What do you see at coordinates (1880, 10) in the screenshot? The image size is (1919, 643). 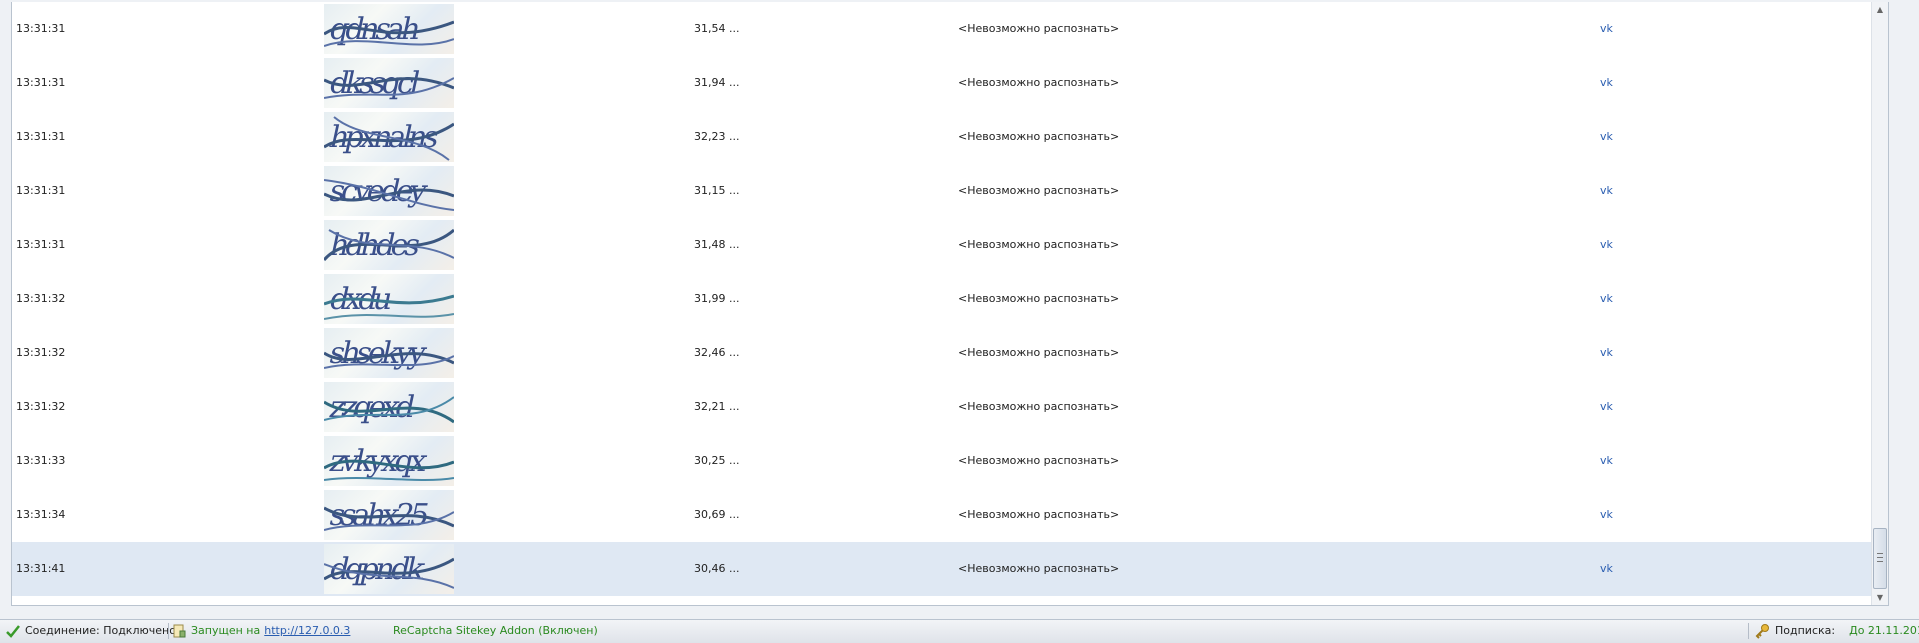 I see `arrow-up-icon: ▲` at bounding box center [1880, 10].